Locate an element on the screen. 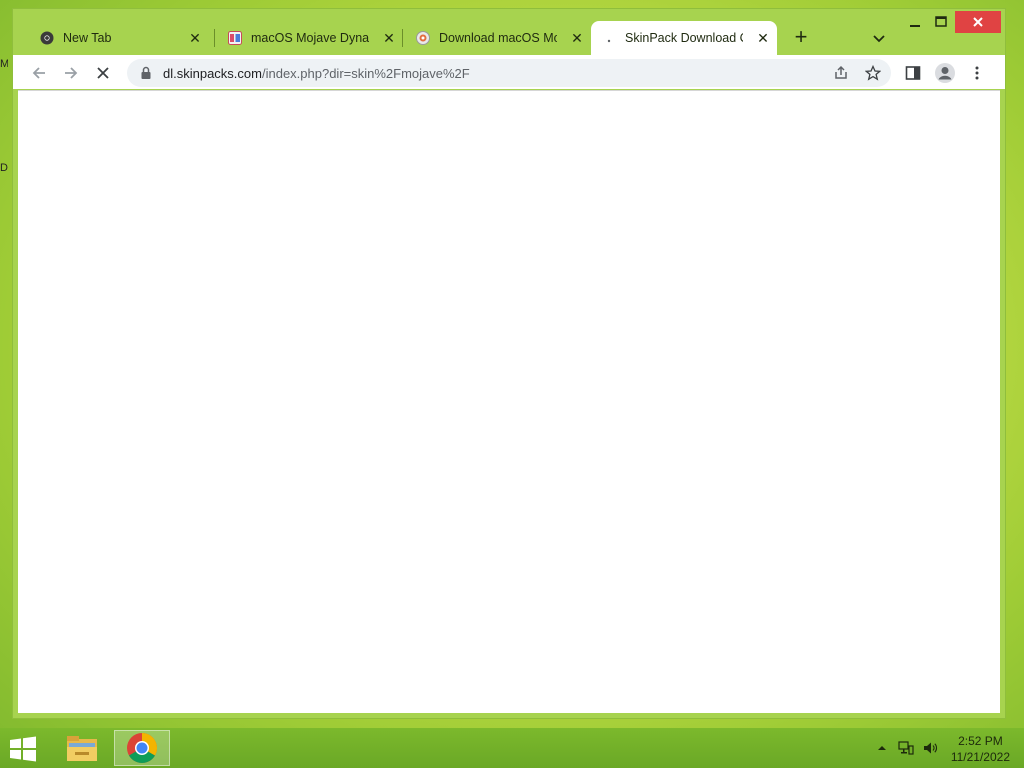 The height and width of the screenshot is (768, 1024). profile-avatar-icon is located at coordinates (945, 73).